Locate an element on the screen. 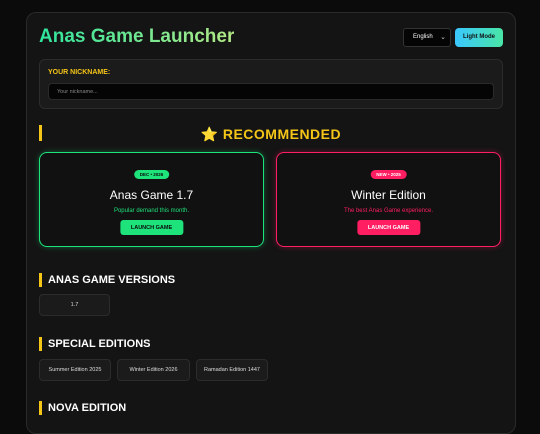  edition-chip-ramadan: Ramadan Edition 1447 is located at coordinates (232, 370).